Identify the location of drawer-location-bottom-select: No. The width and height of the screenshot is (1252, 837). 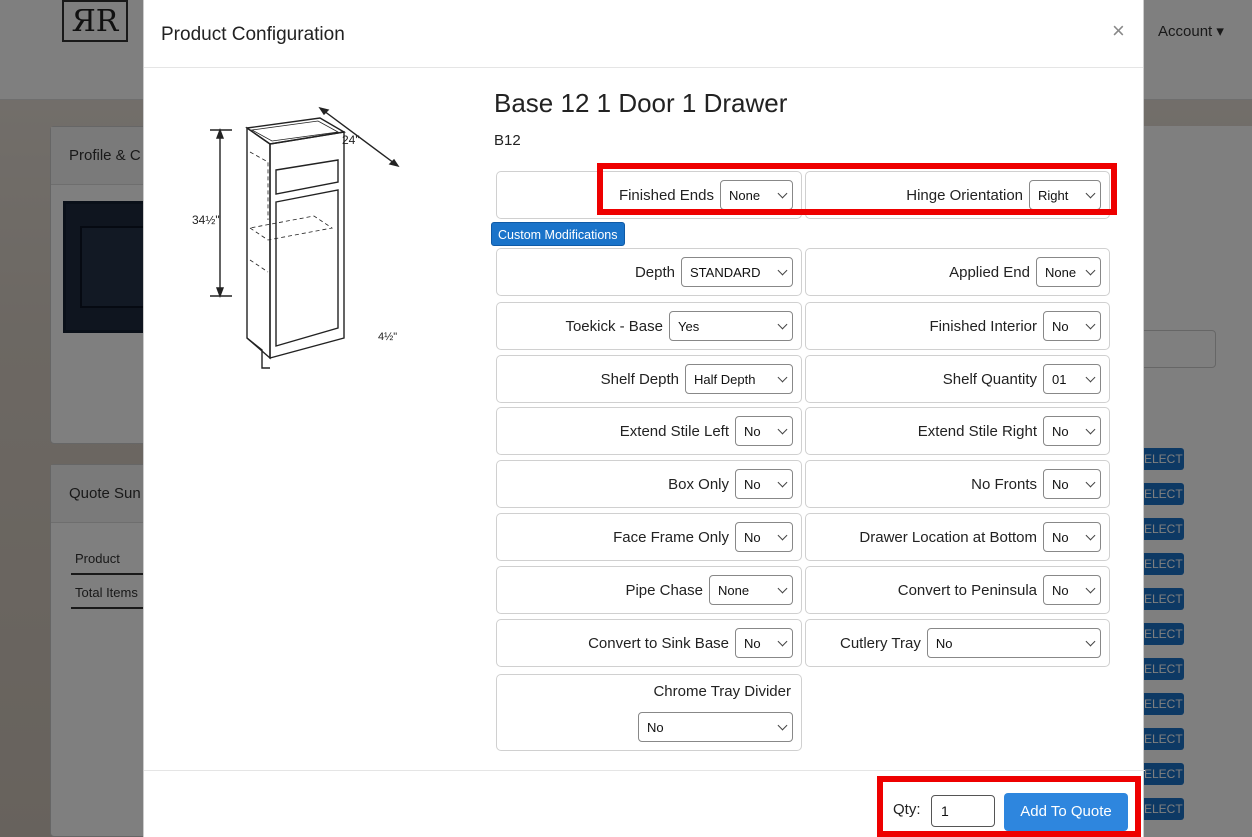
(1072, 537).